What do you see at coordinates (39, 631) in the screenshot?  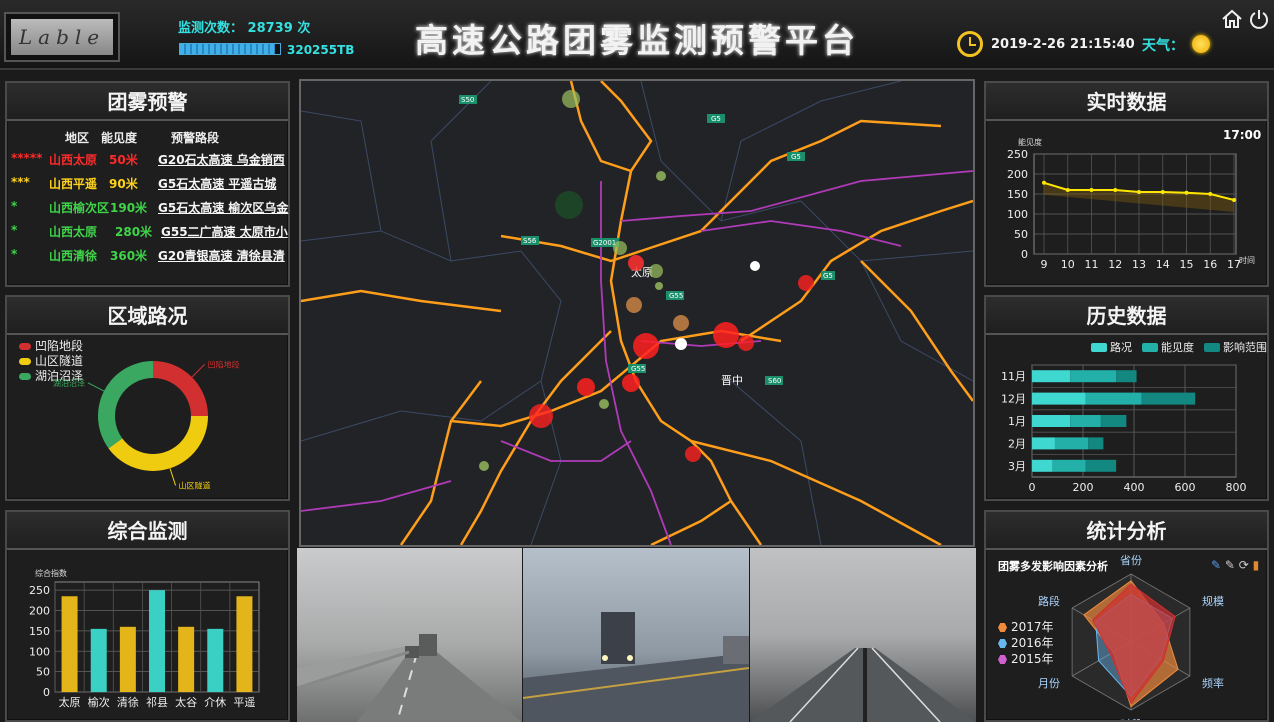 I see `y-tick-label: 150` at bounding box center [39, 631].